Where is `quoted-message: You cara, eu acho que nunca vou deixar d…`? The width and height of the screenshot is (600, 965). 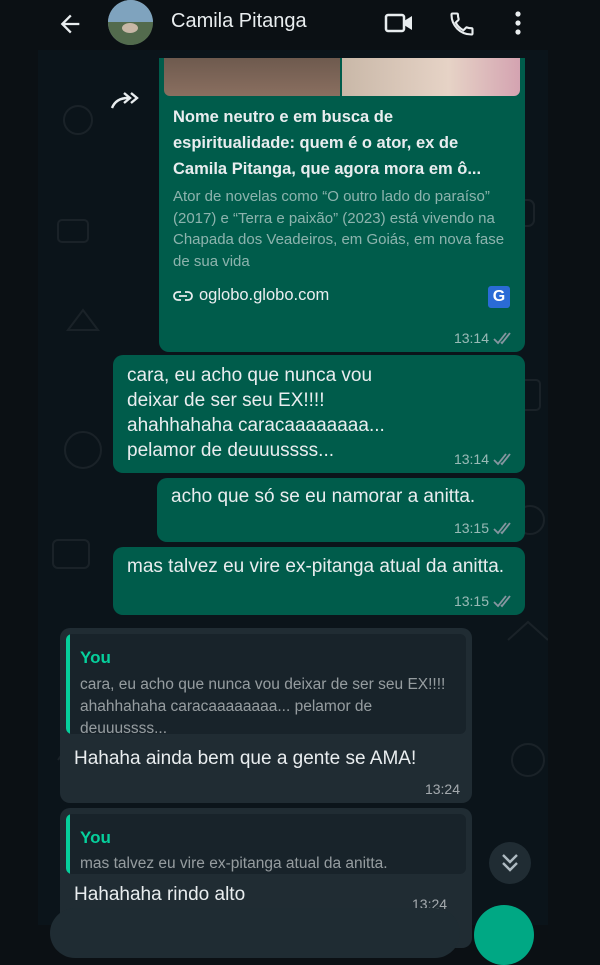 quoted-message: You cara, eu acho que nunca vou deixar d… is located at coordinates (266, 684).